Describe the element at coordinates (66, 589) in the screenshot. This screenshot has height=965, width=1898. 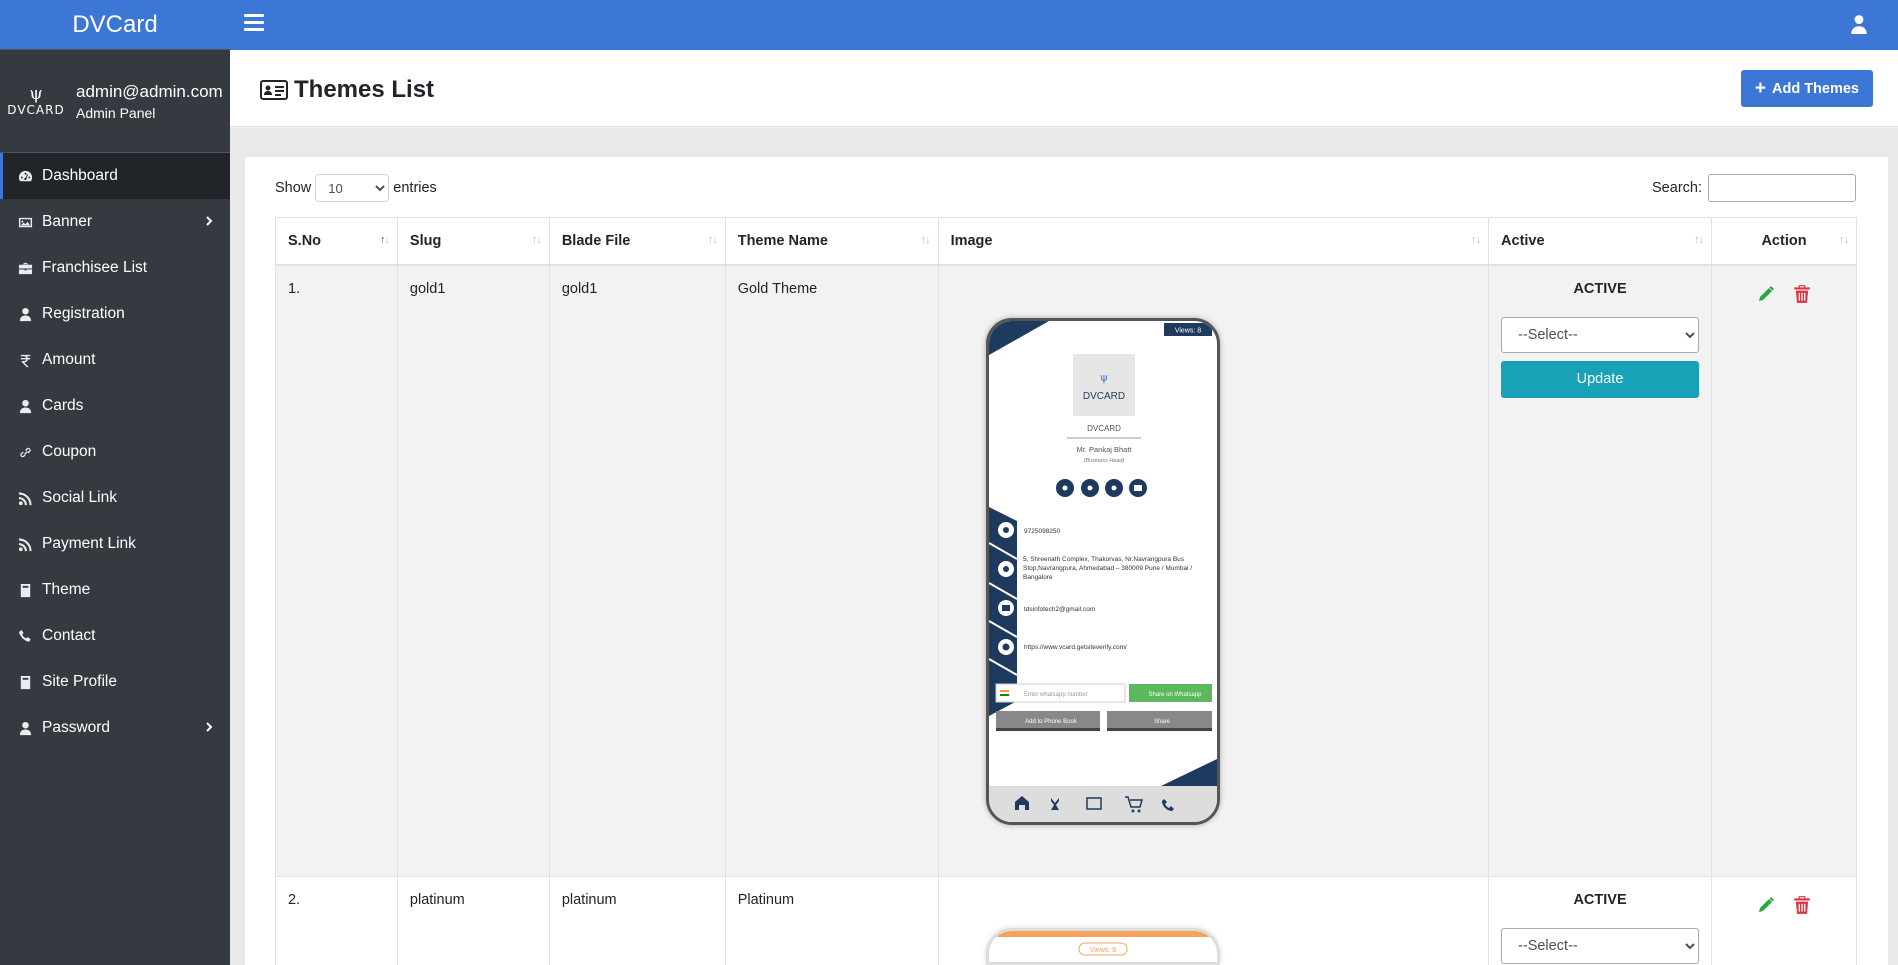
I see `sidebar-item-label: Theme` at that location.